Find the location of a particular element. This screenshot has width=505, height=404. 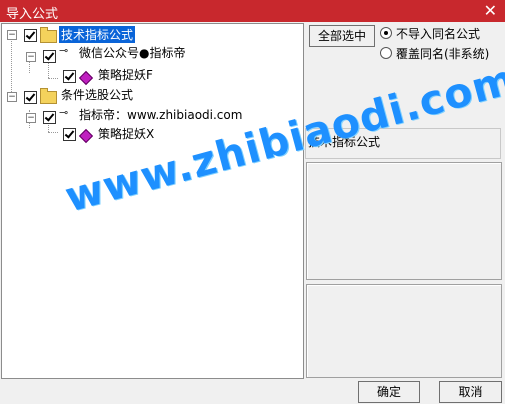

tree-item-strategy-f: 策略捉妖F is located at coordinates (125, 74).